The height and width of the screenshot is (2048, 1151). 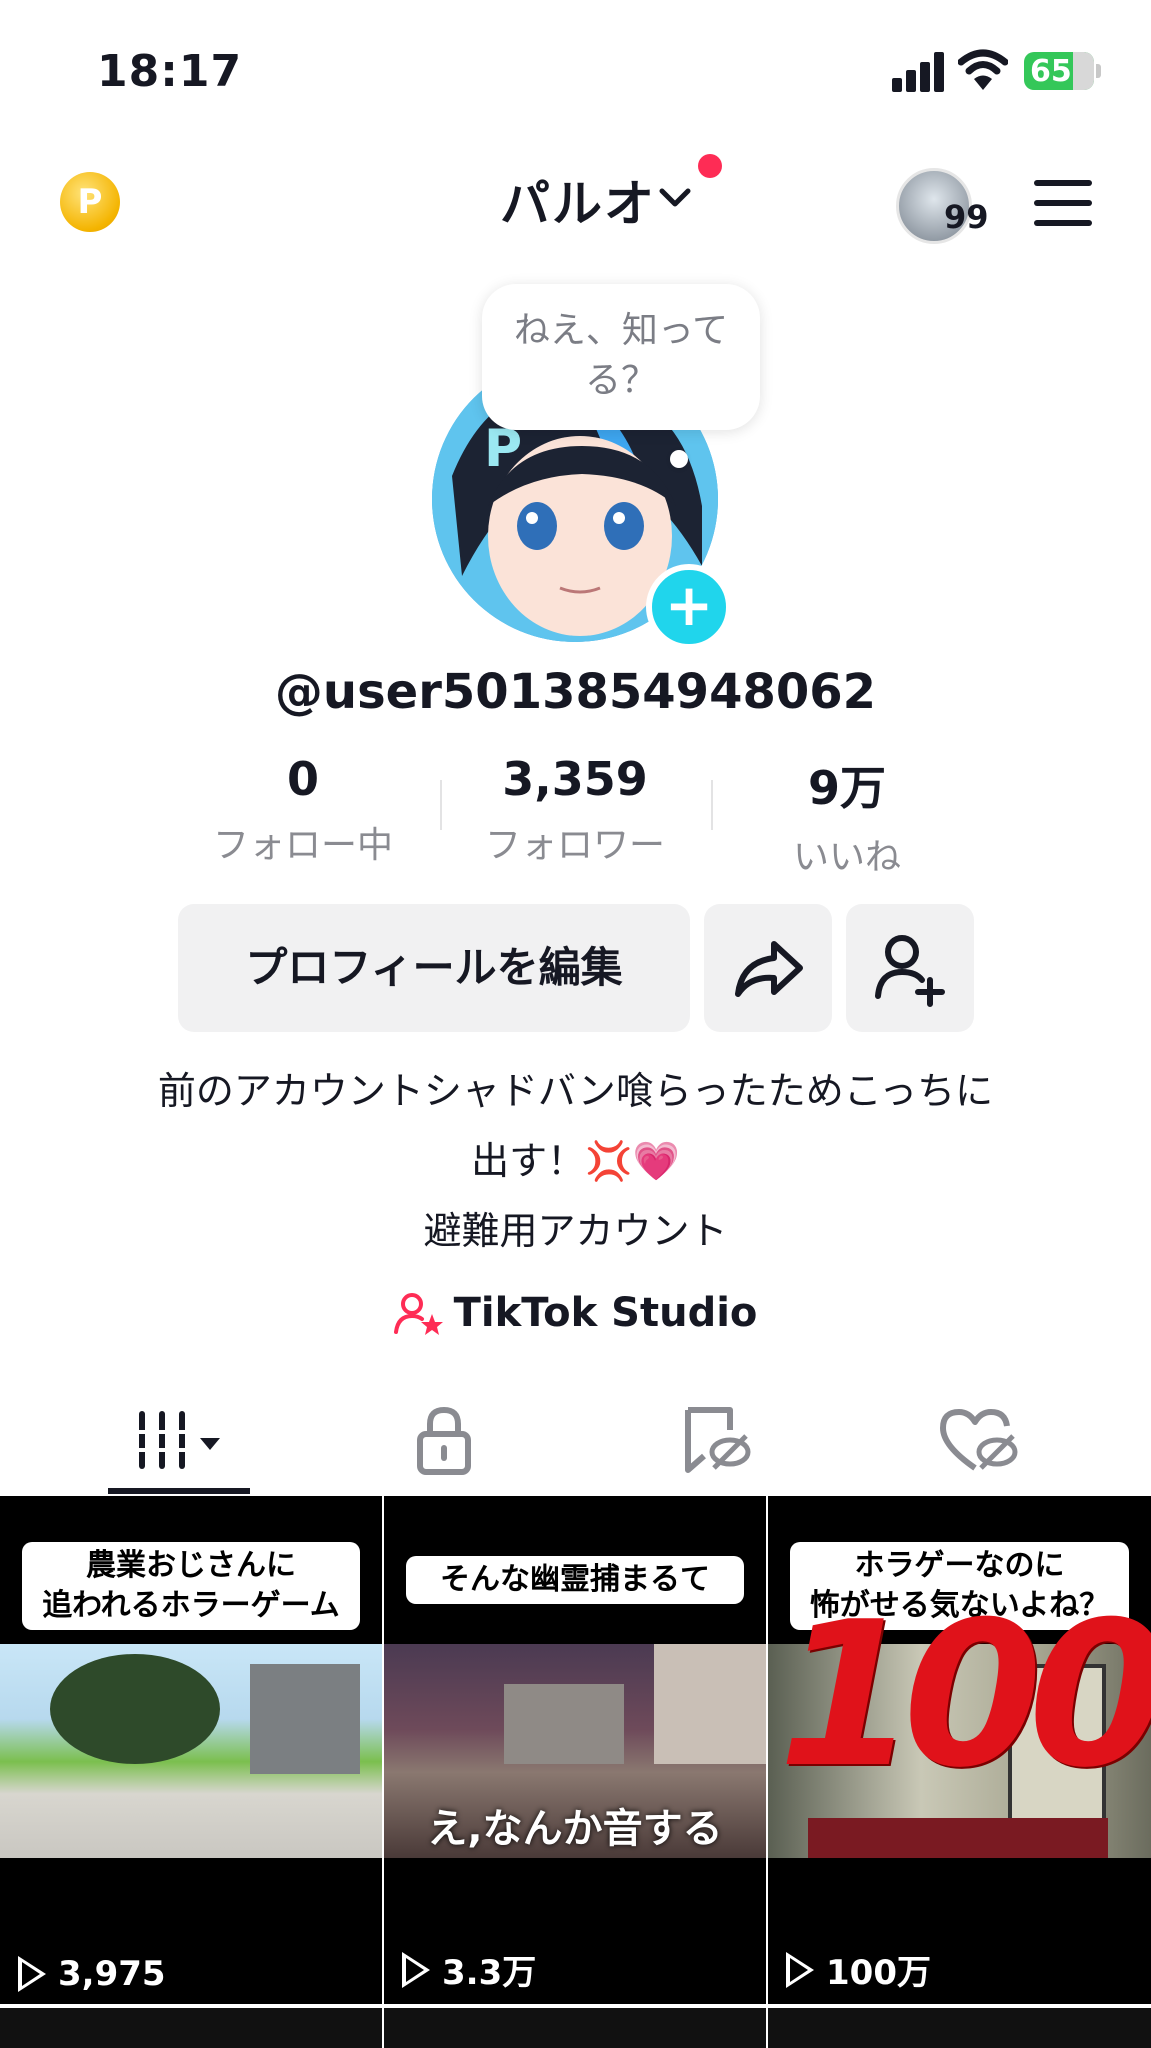 What do you see at coordinates (605, 1313) in the screenshot?
I see `studio-label: TikTok Studio` at bounding box center [605, 1313].